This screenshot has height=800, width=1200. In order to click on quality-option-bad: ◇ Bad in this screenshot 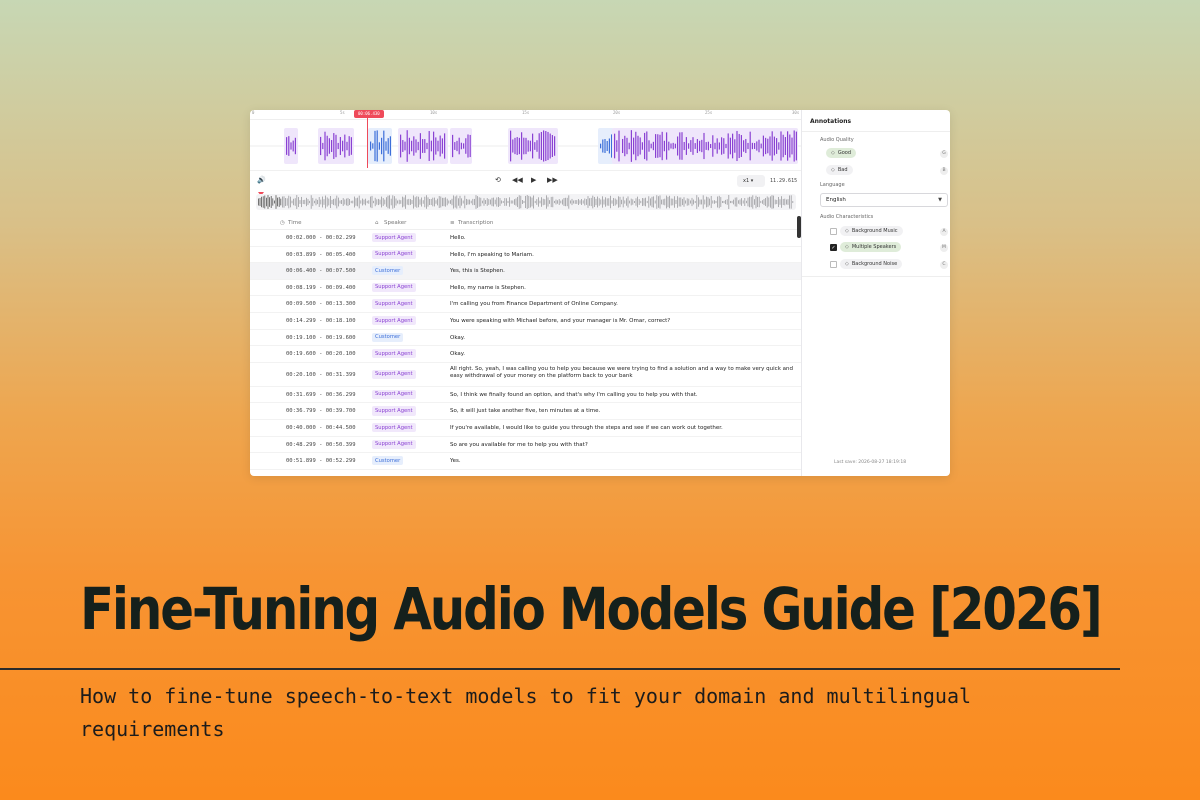, I will do `click(839, 170)`.